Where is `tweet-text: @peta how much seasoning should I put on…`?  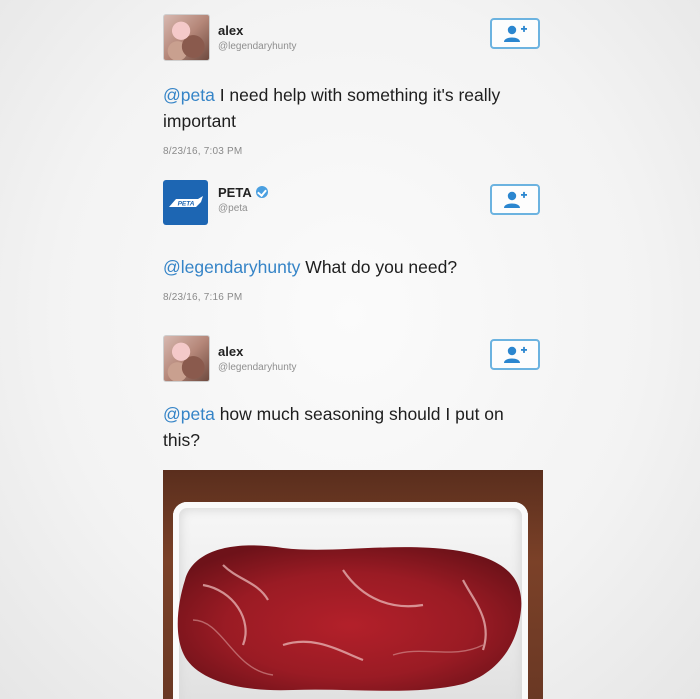 tweet-text: @peta how much seasoning should I put on… is located at coordinates (353, 427).